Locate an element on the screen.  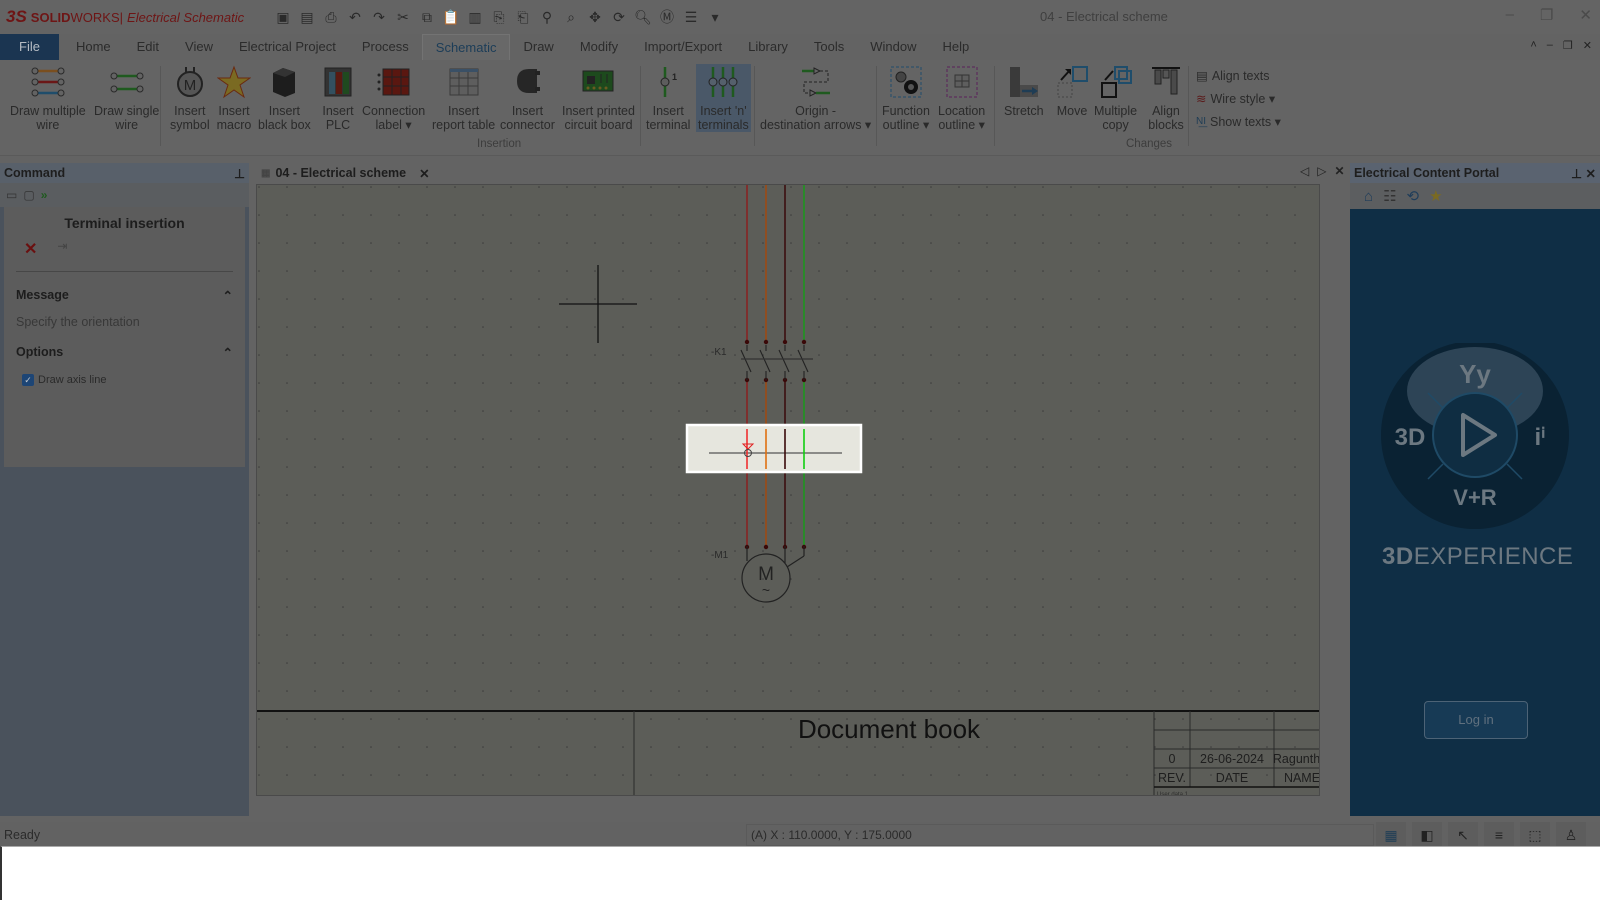
update-icon: ⟲ is located at coordinates (1413, 196).